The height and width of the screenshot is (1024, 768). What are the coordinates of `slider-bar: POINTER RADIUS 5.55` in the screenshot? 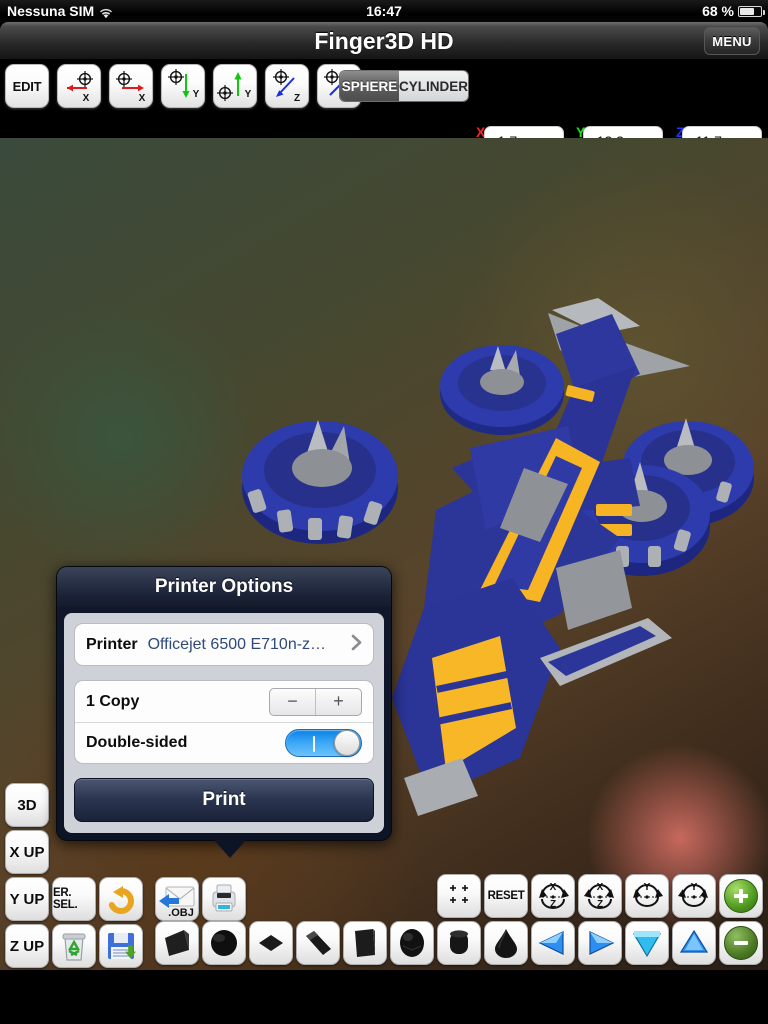 It's located at (384, 997).